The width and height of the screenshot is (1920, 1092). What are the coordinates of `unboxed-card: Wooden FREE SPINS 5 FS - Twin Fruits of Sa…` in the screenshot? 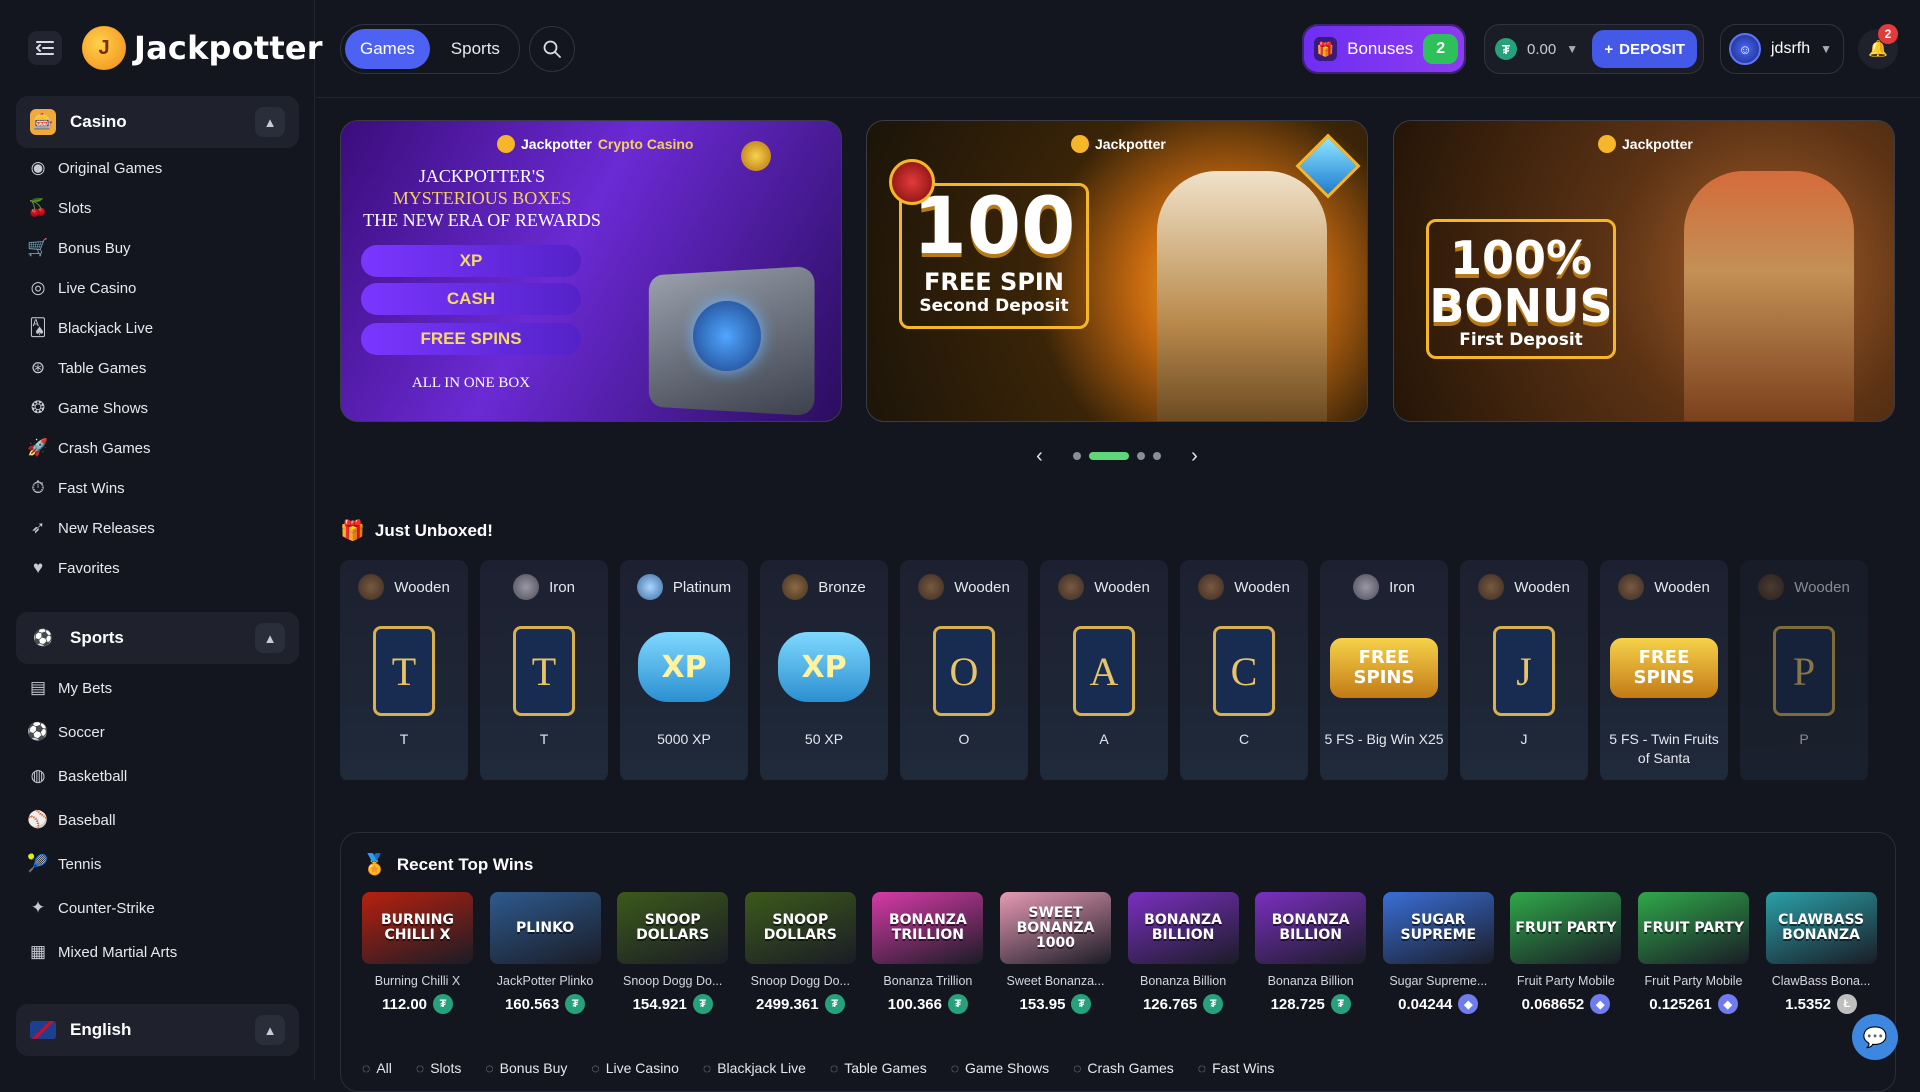 It's located at (1664, 670).